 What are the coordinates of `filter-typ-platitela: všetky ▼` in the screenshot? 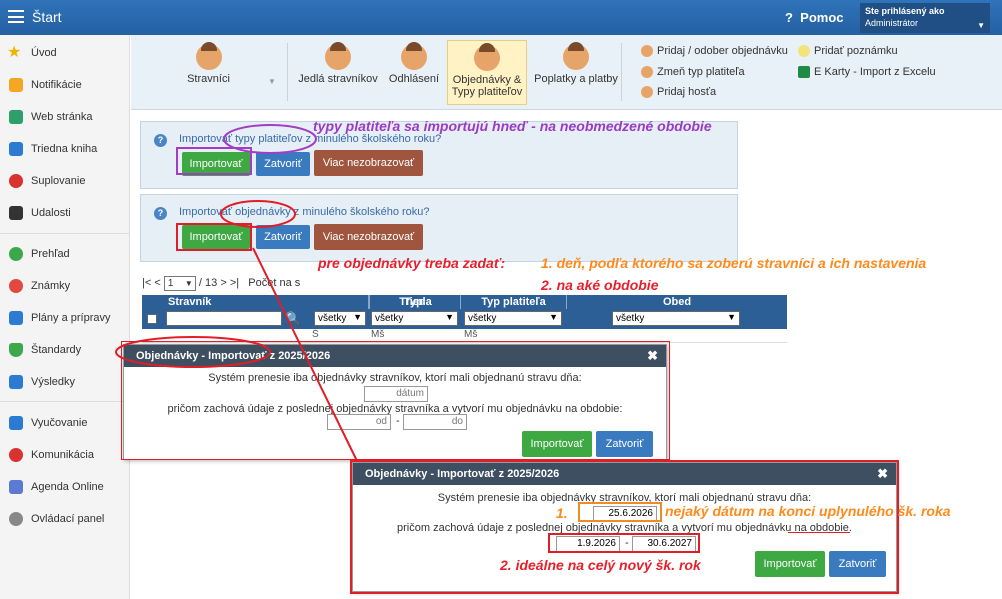 It's located at (513, 318).